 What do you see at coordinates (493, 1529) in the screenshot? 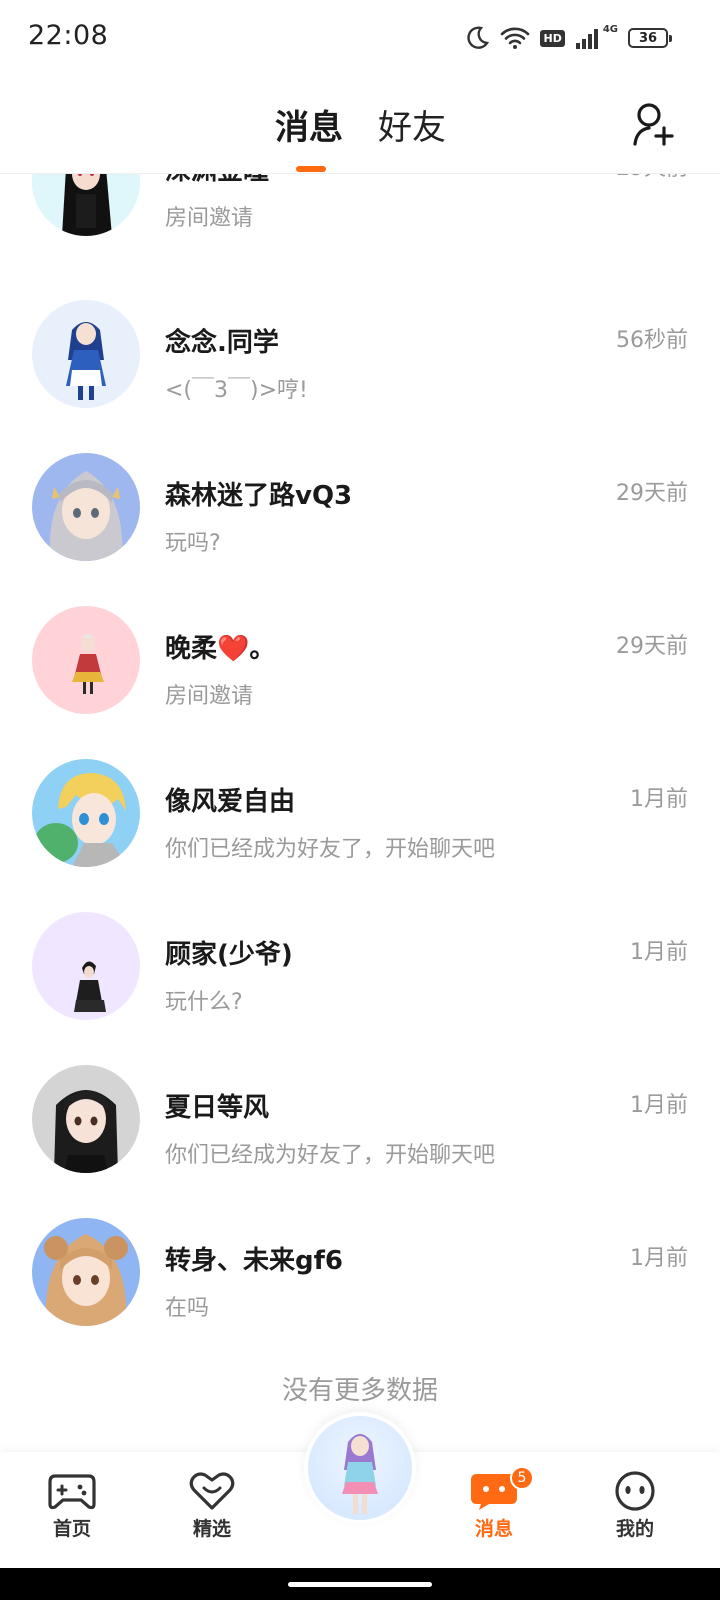
I see `nav-messages-label: 消息` at bounding box center [493, 1529].